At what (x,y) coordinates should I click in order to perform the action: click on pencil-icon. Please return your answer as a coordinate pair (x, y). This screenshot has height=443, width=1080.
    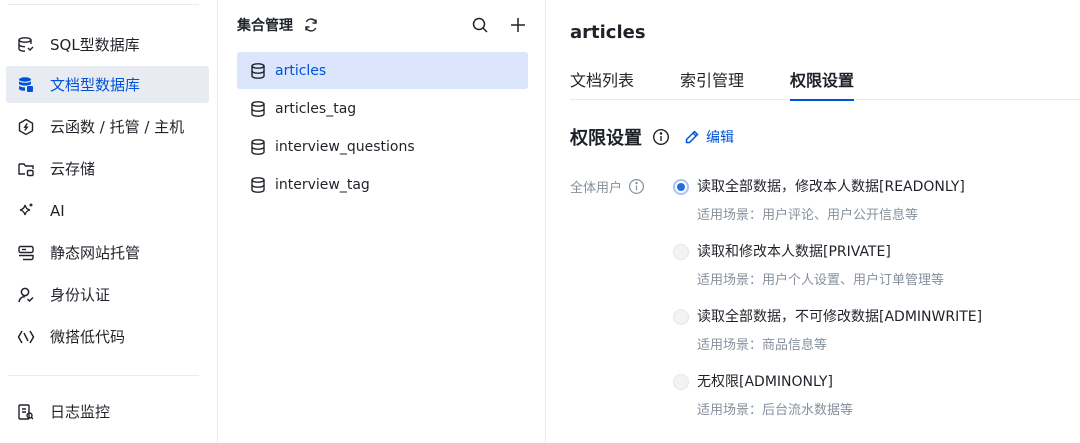
    Looking at the image, I should click on (692, 137).